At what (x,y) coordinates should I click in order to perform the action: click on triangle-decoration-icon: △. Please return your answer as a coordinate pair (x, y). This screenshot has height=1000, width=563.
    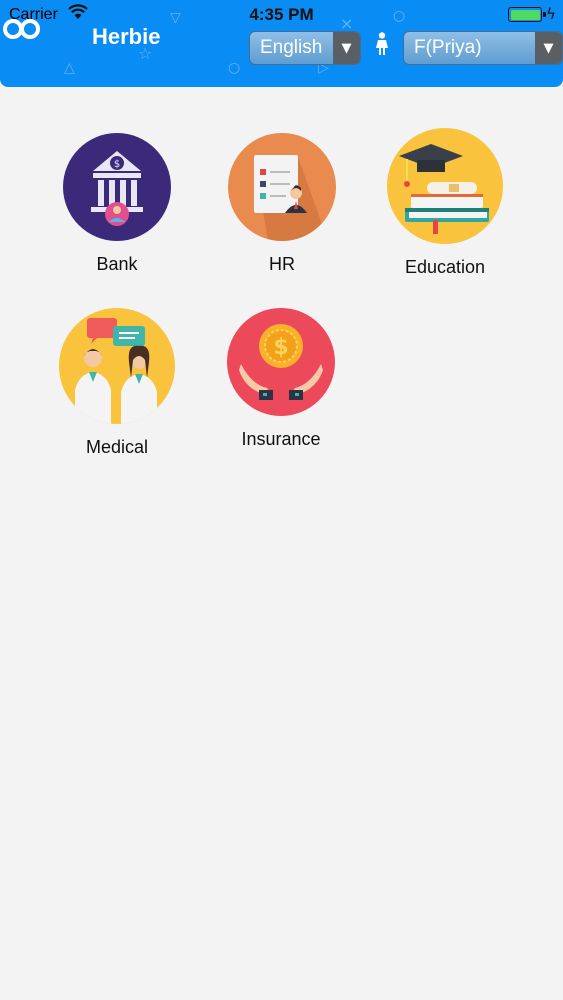
    Looking at the image, I should click on (69, 68).